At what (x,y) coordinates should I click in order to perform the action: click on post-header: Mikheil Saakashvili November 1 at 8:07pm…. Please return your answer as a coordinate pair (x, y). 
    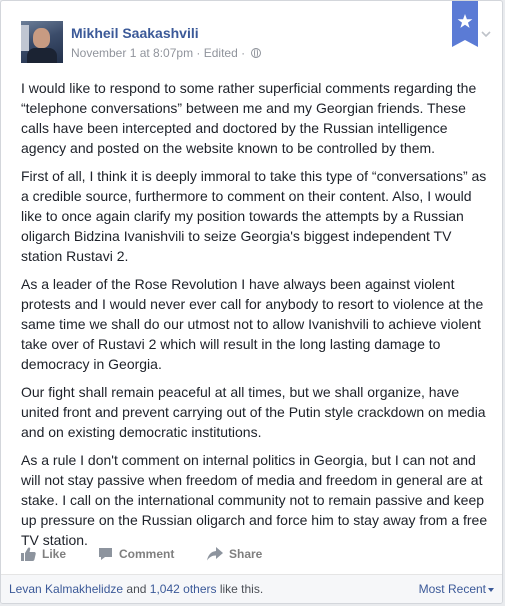
    Looking at the image, I should click on (231, 43).